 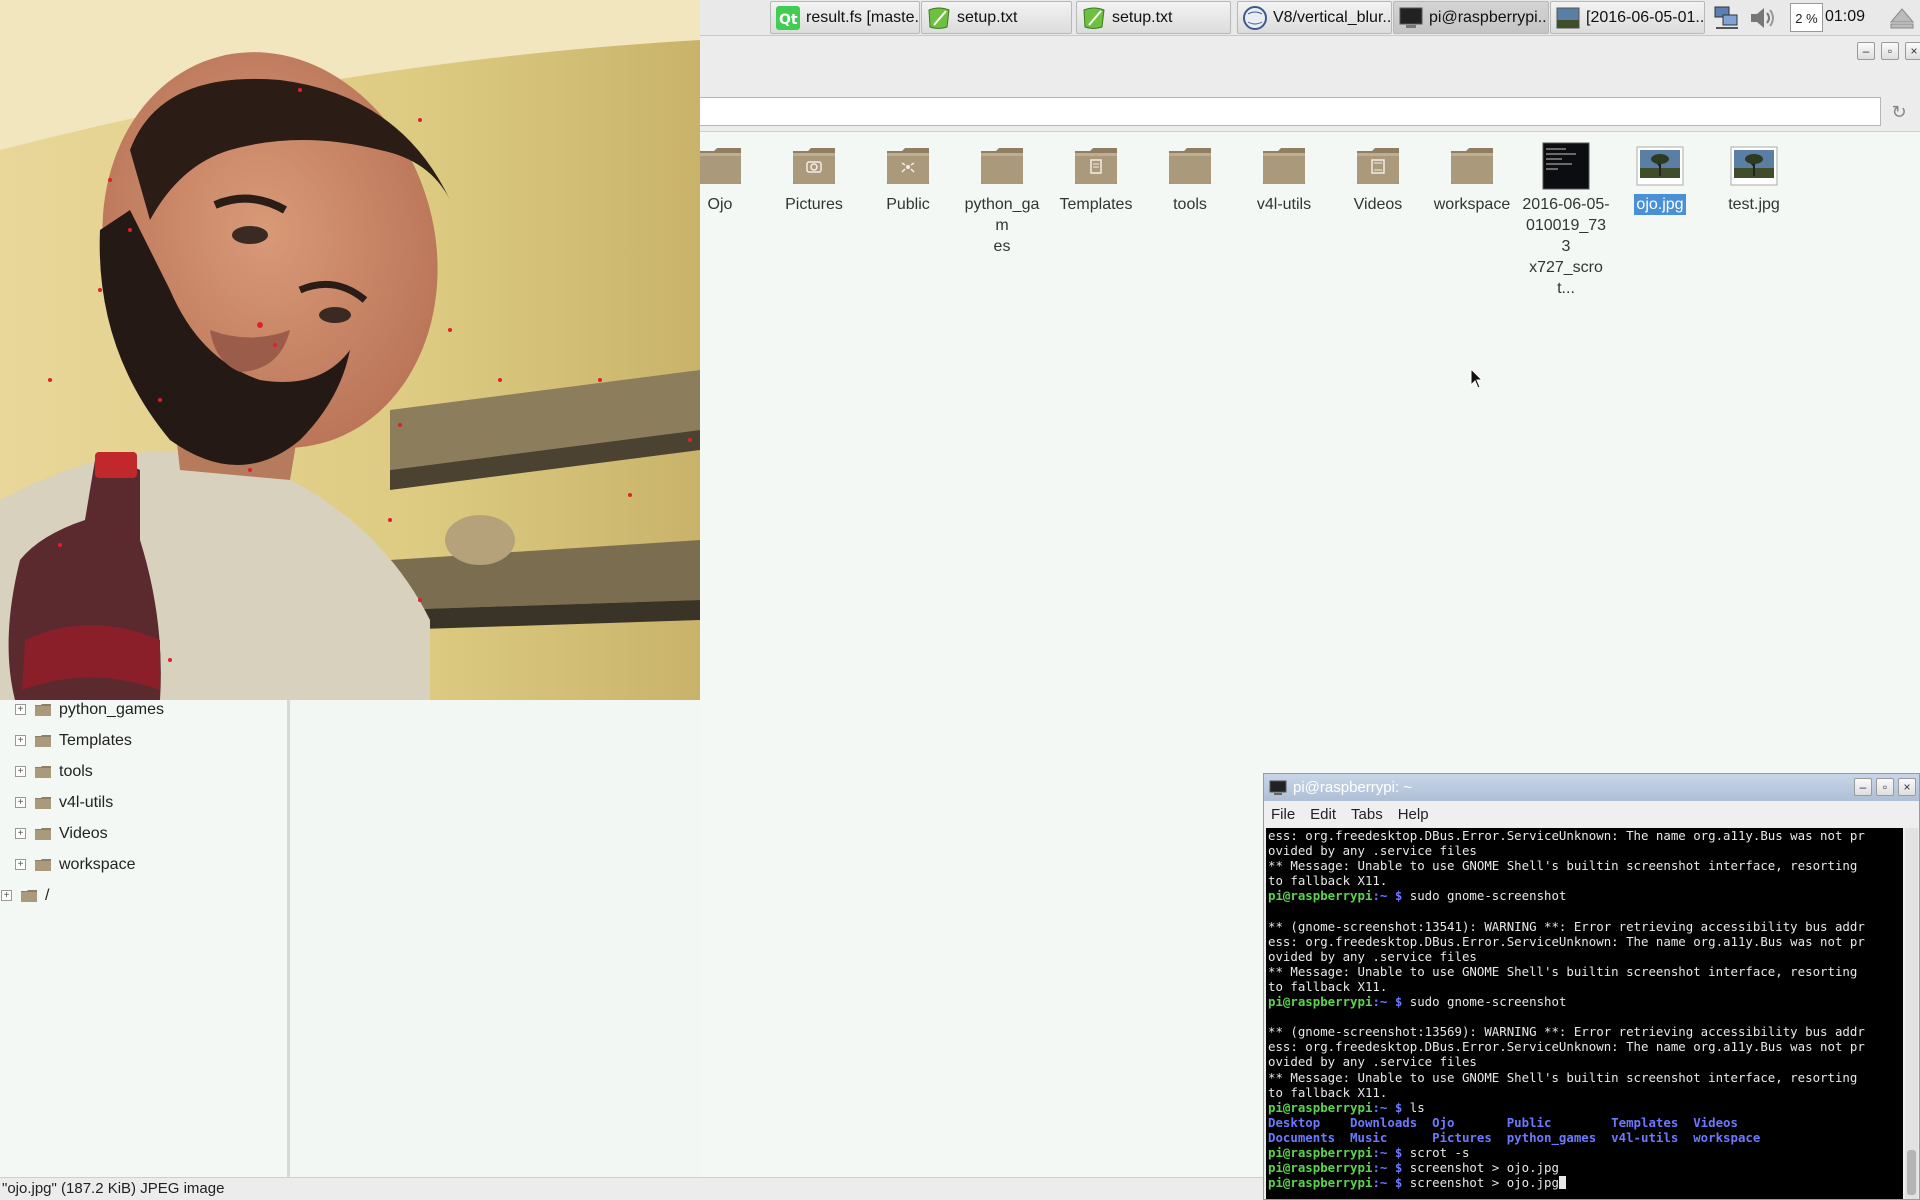 I want to click on folder-item: Pictures, so click(x=814, y=178).